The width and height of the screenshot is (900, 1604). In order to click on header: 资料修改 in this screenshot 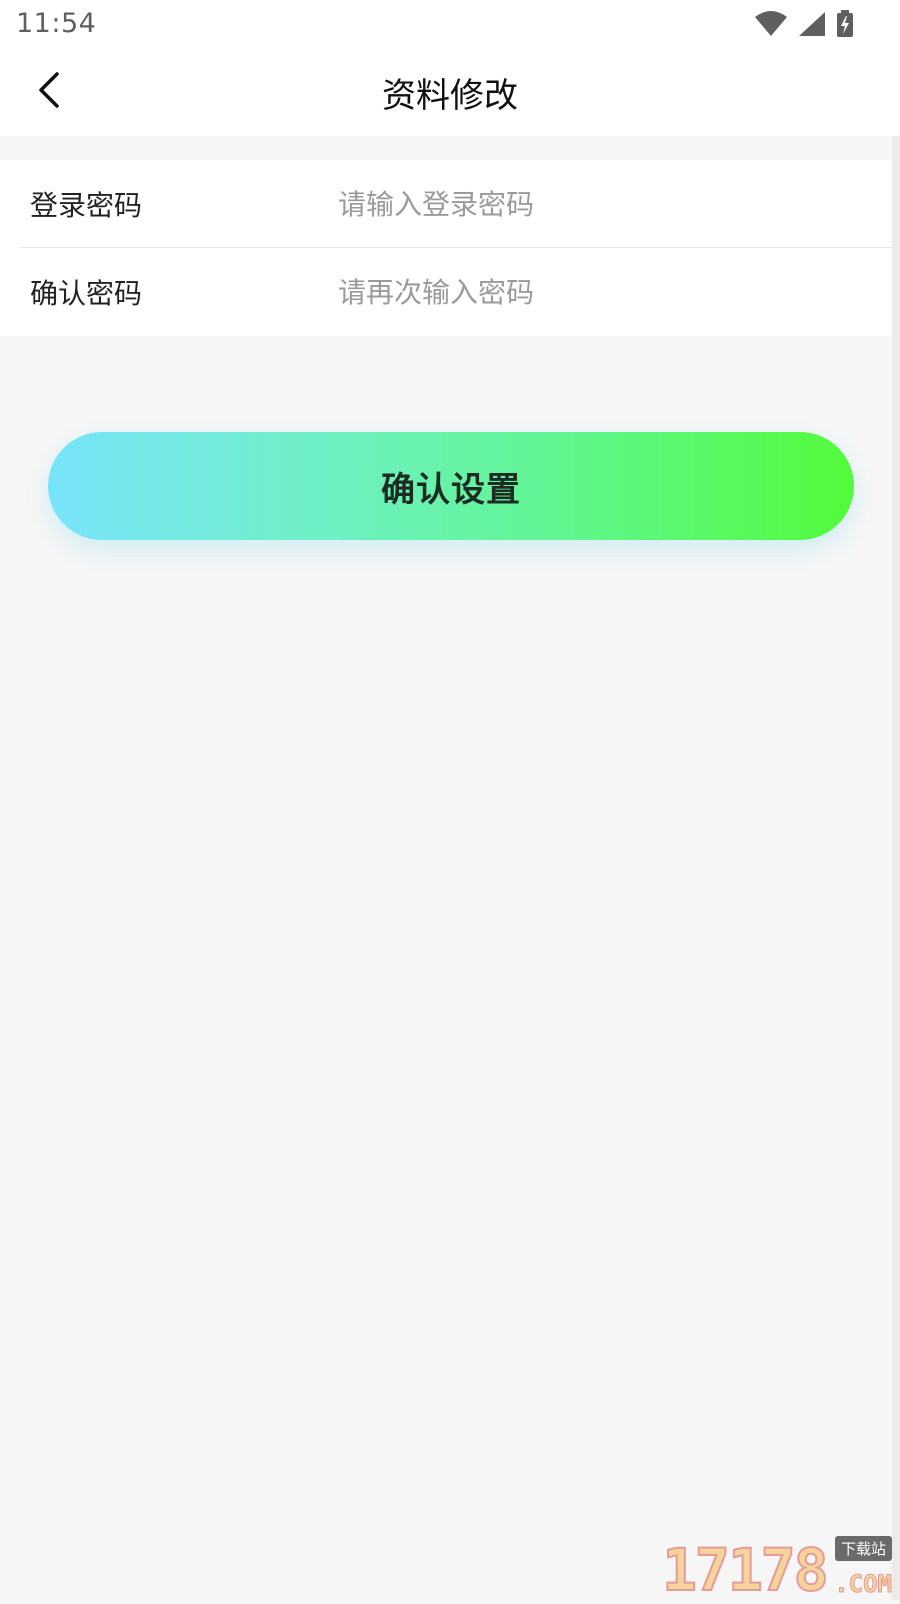, I will do `click(450, 92)`.